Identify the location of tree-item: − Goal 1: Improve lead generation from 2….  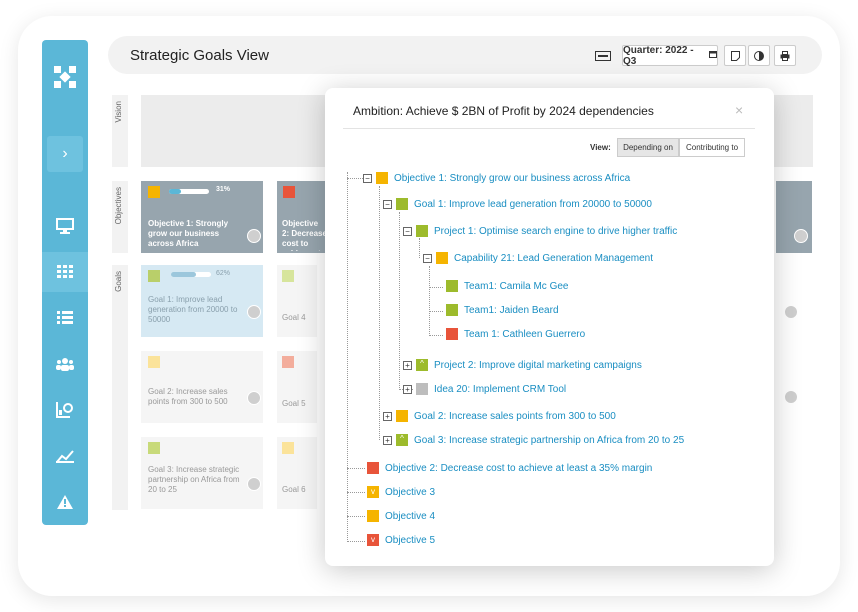
(517, 204).